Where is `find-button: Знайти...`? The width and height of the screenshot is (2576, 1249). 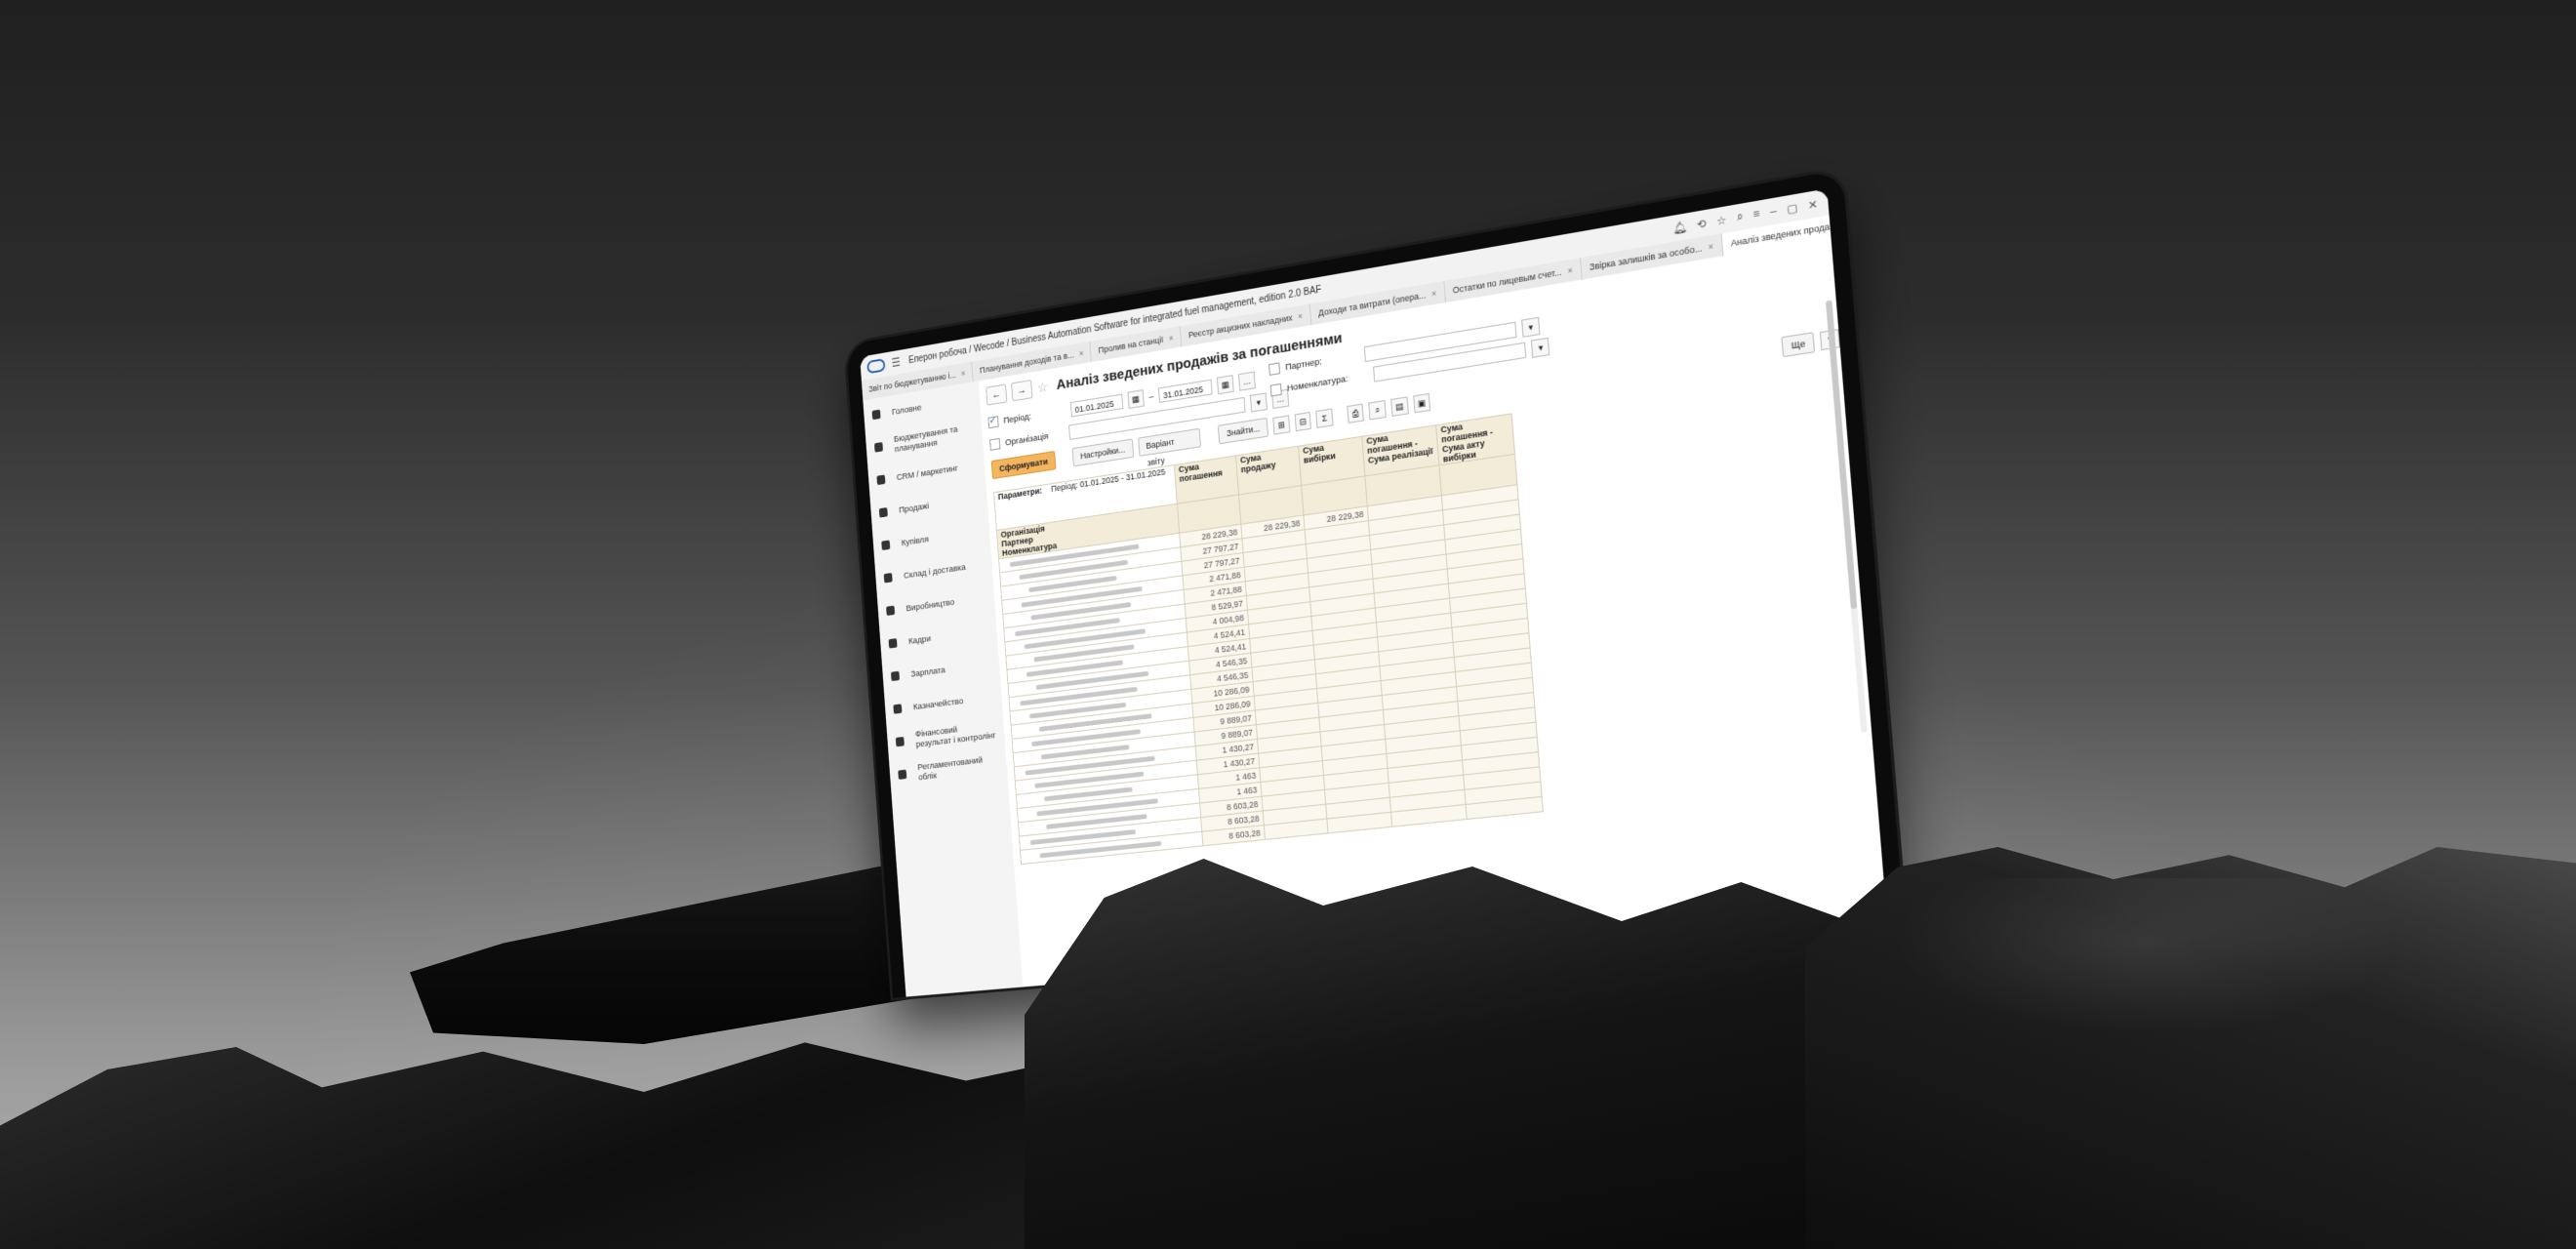 find-button: Знайти... is located at coordinates (1243, 431).